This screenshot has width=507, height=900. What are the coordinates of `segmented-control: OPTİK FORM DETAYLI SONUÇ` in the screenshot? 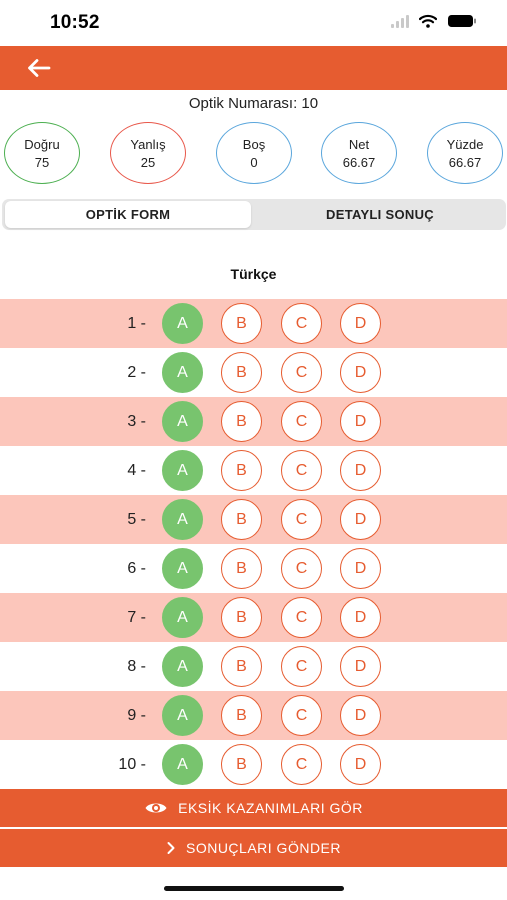 It's located at (254, 214).